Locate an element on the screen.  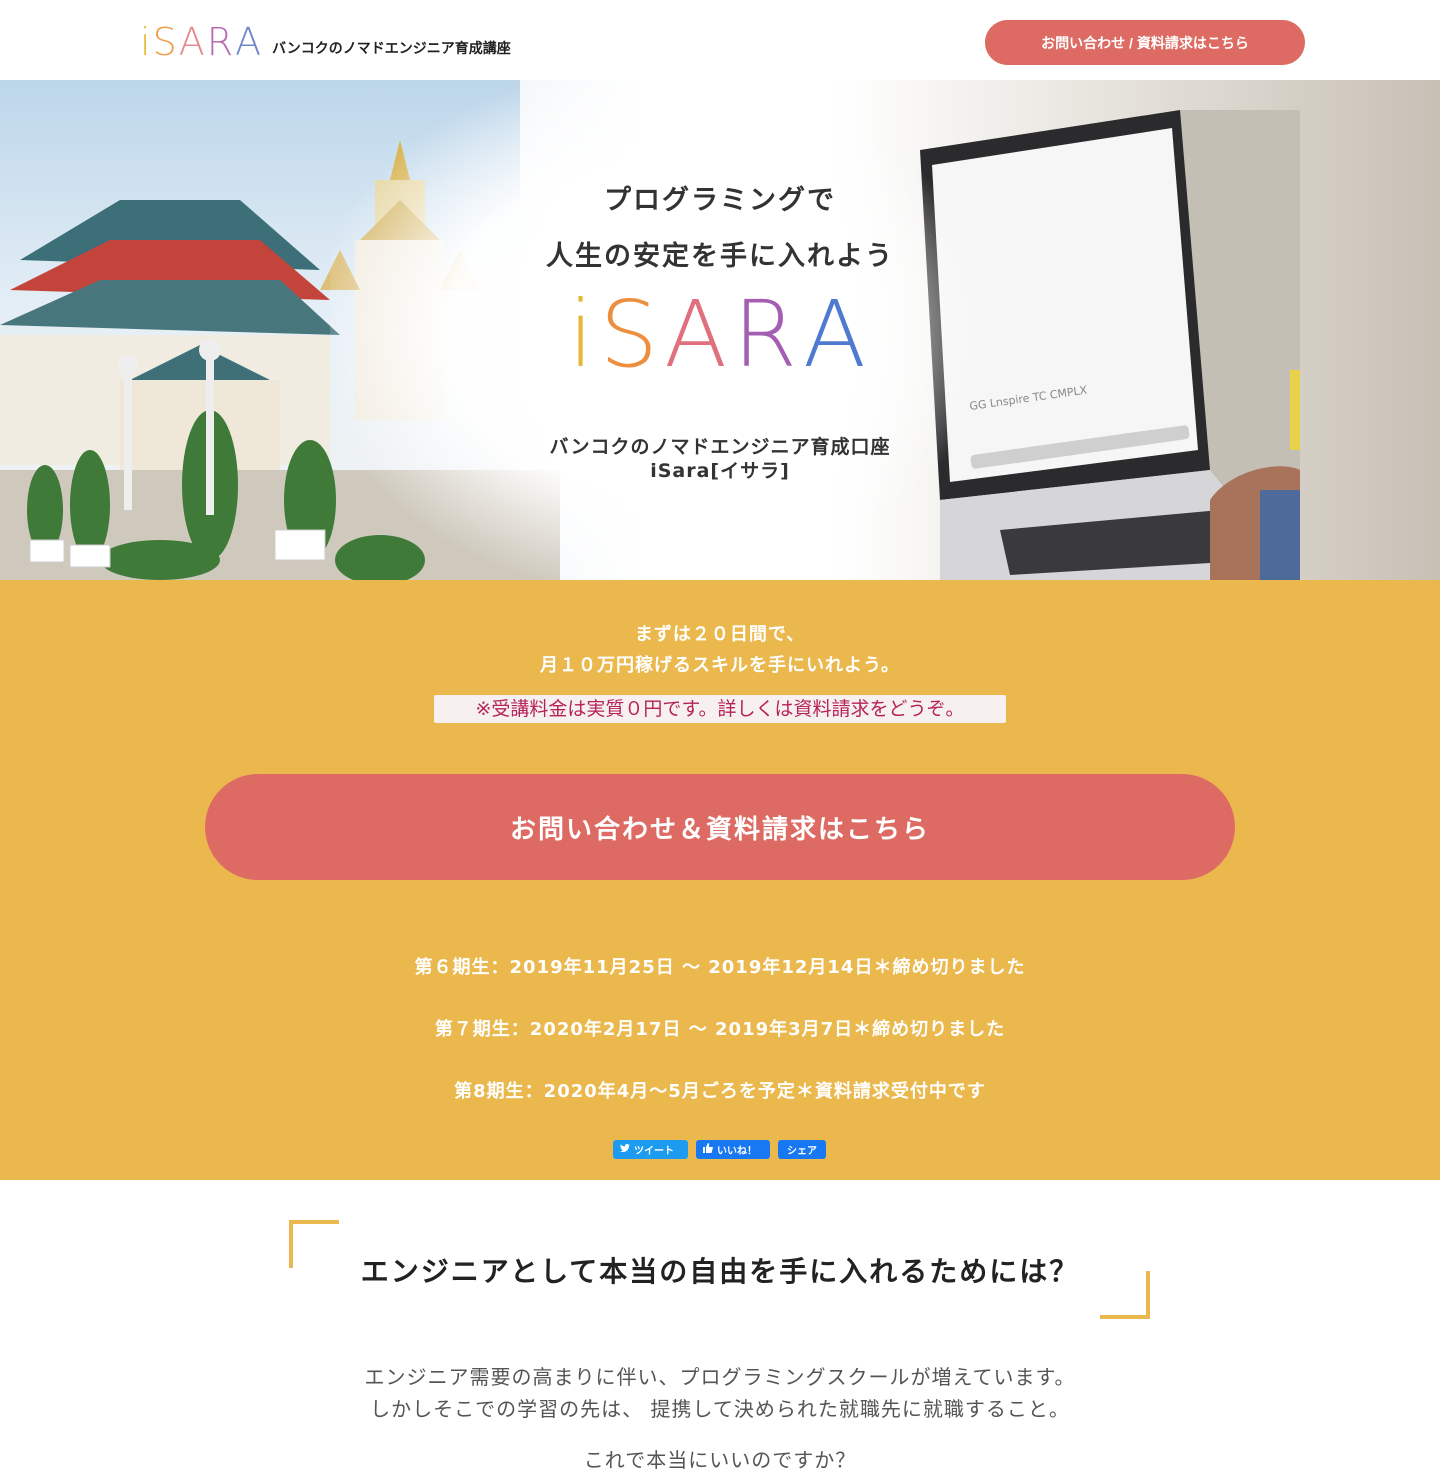
logo-letter-a1: A is located at coordinates (192, 42).